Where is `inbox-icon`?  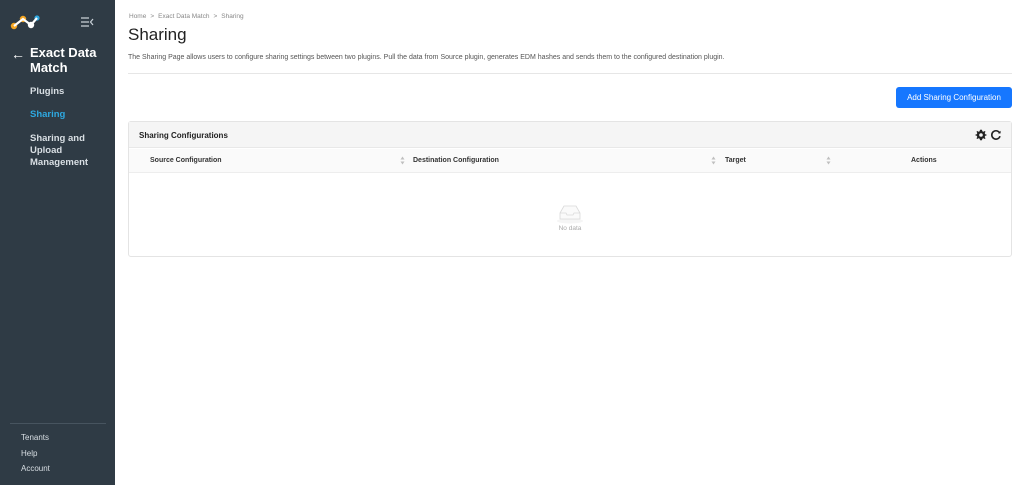 inbox-icon is located at coordinates (570, 214).